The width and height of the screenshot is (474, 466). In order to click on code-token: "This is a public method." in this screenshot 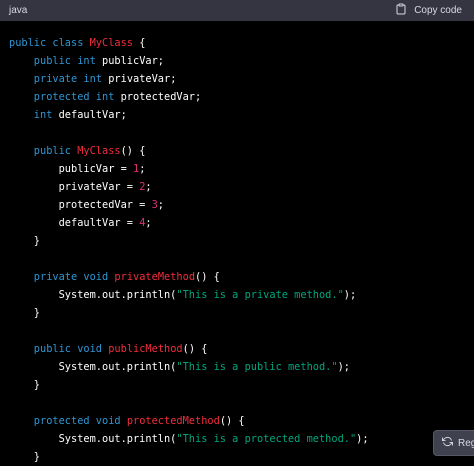, I will do `click(257, 367)`.